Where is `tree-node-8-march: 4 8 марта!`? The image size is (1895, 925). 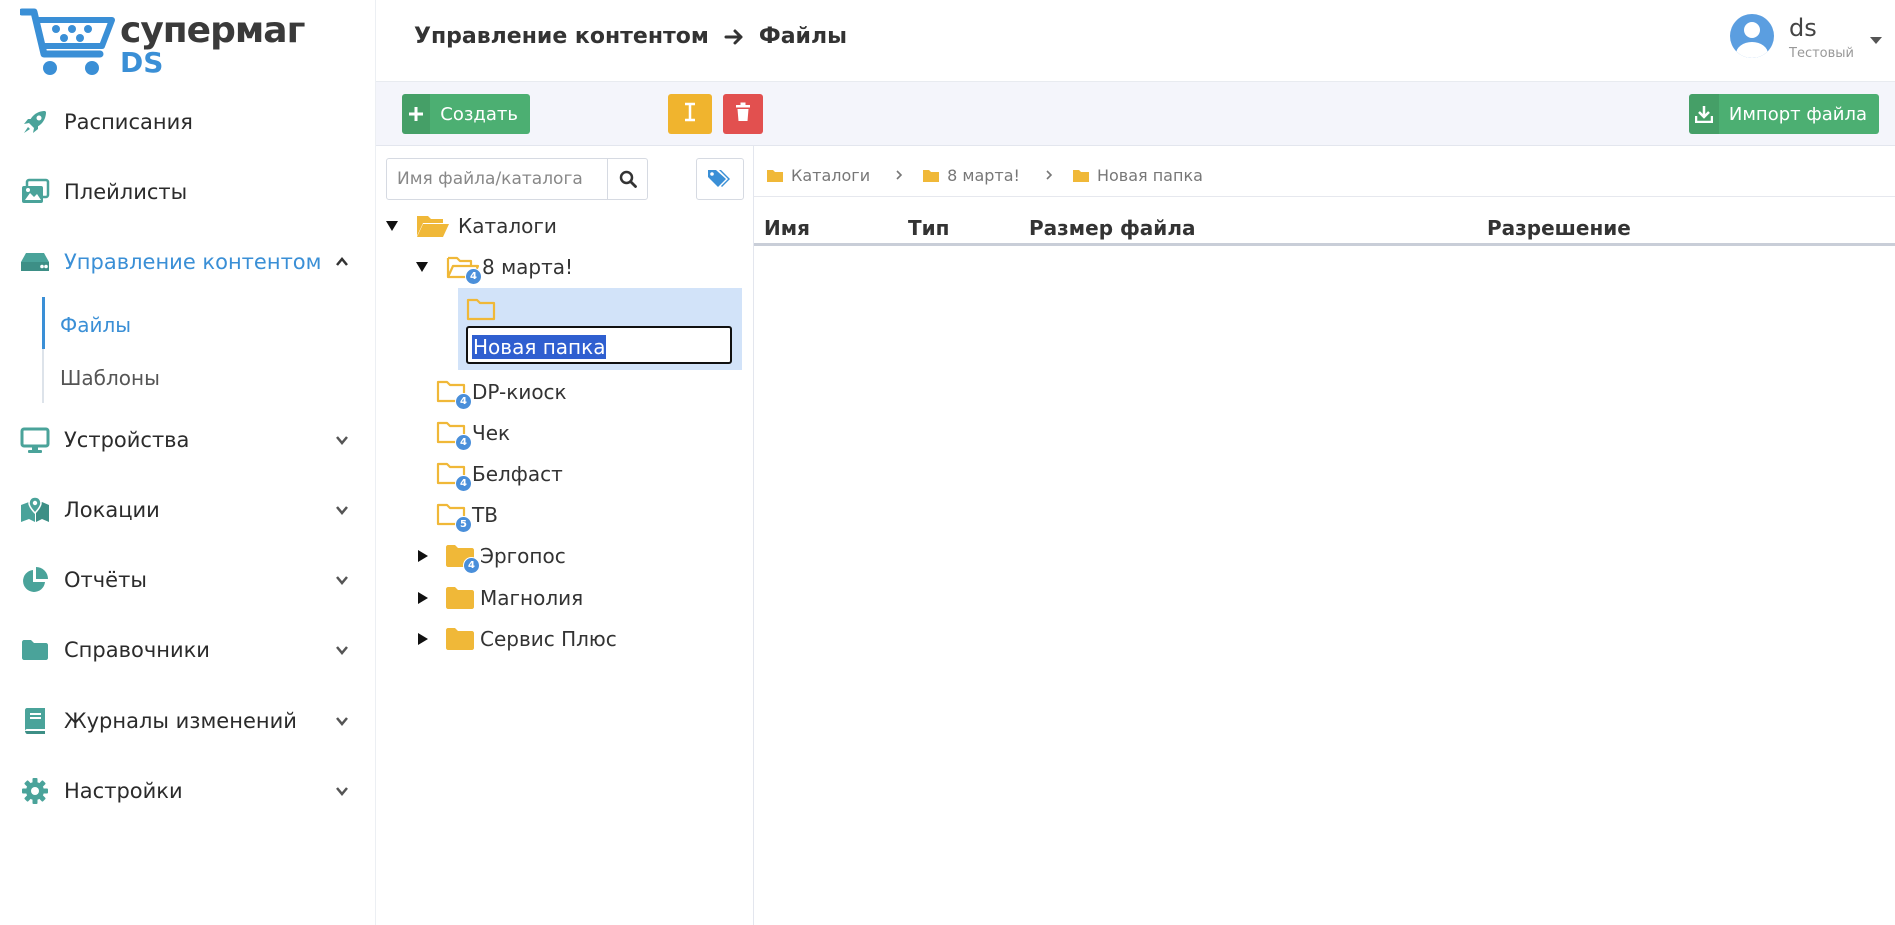
tree-node-8-march: 4 8 марта! is located at coordinates (495, 267).